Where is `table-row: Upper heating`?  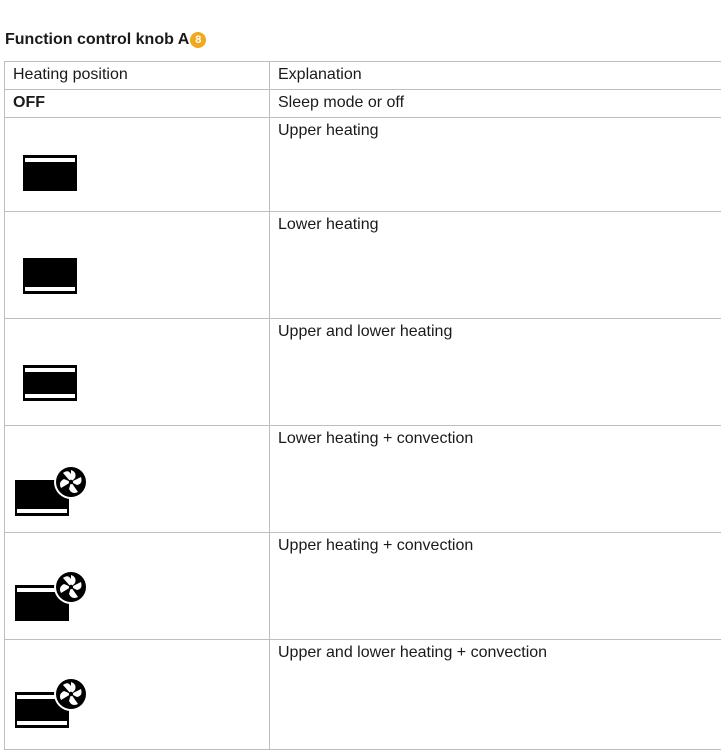 table-row: Upper heating is located at coordinates (363, 165).